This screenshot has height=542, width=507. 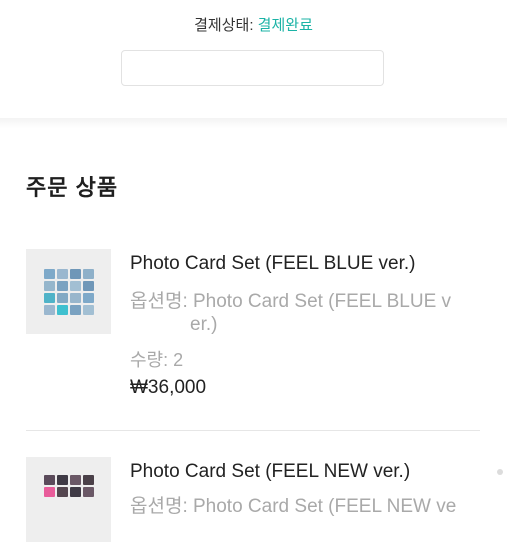 I want to click on section-divider, so click(x=253, y=123).